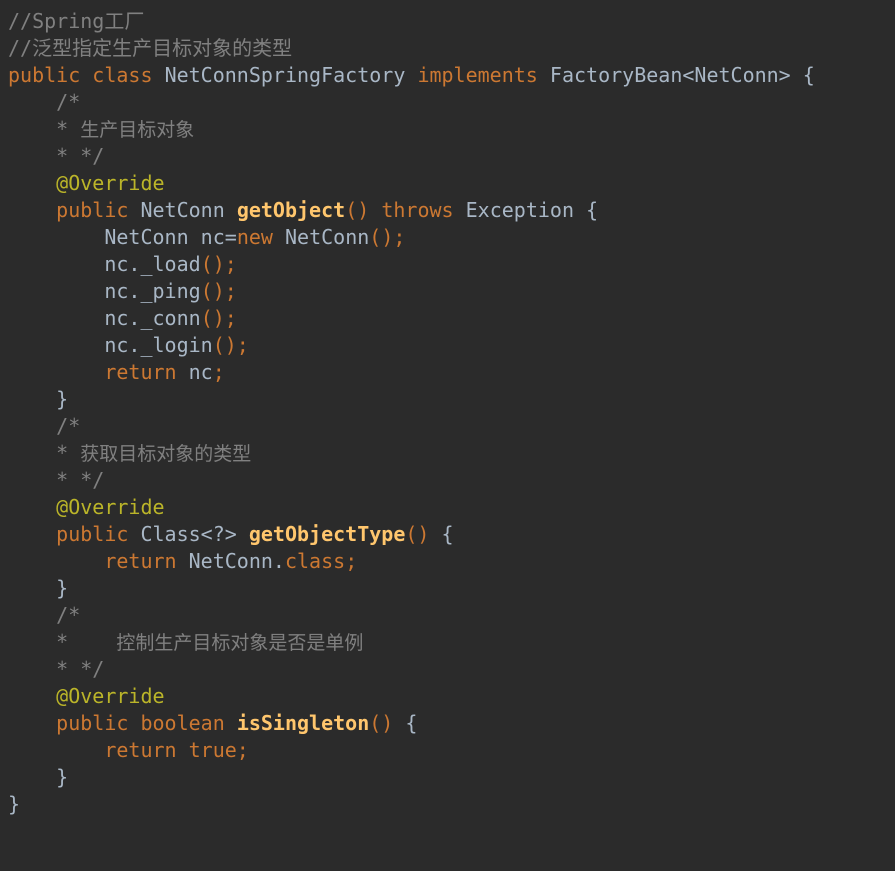  What do you see at coordinates (451, 183) in the screenshot?
I see `code-line-7: @Override` at bounding box center [451, 183].